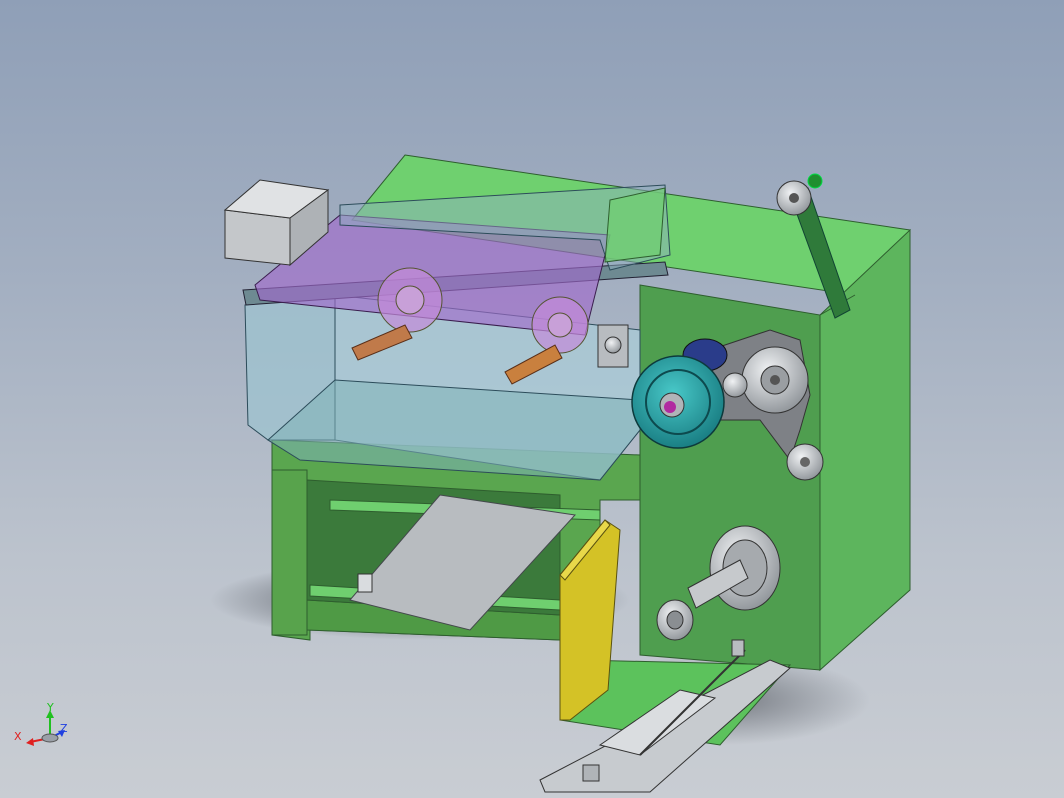 This screenshot has height=798, width=1064. Describe the element at coordinates (591, 773) in the screenshot. I see `rail-bracket` at that location.